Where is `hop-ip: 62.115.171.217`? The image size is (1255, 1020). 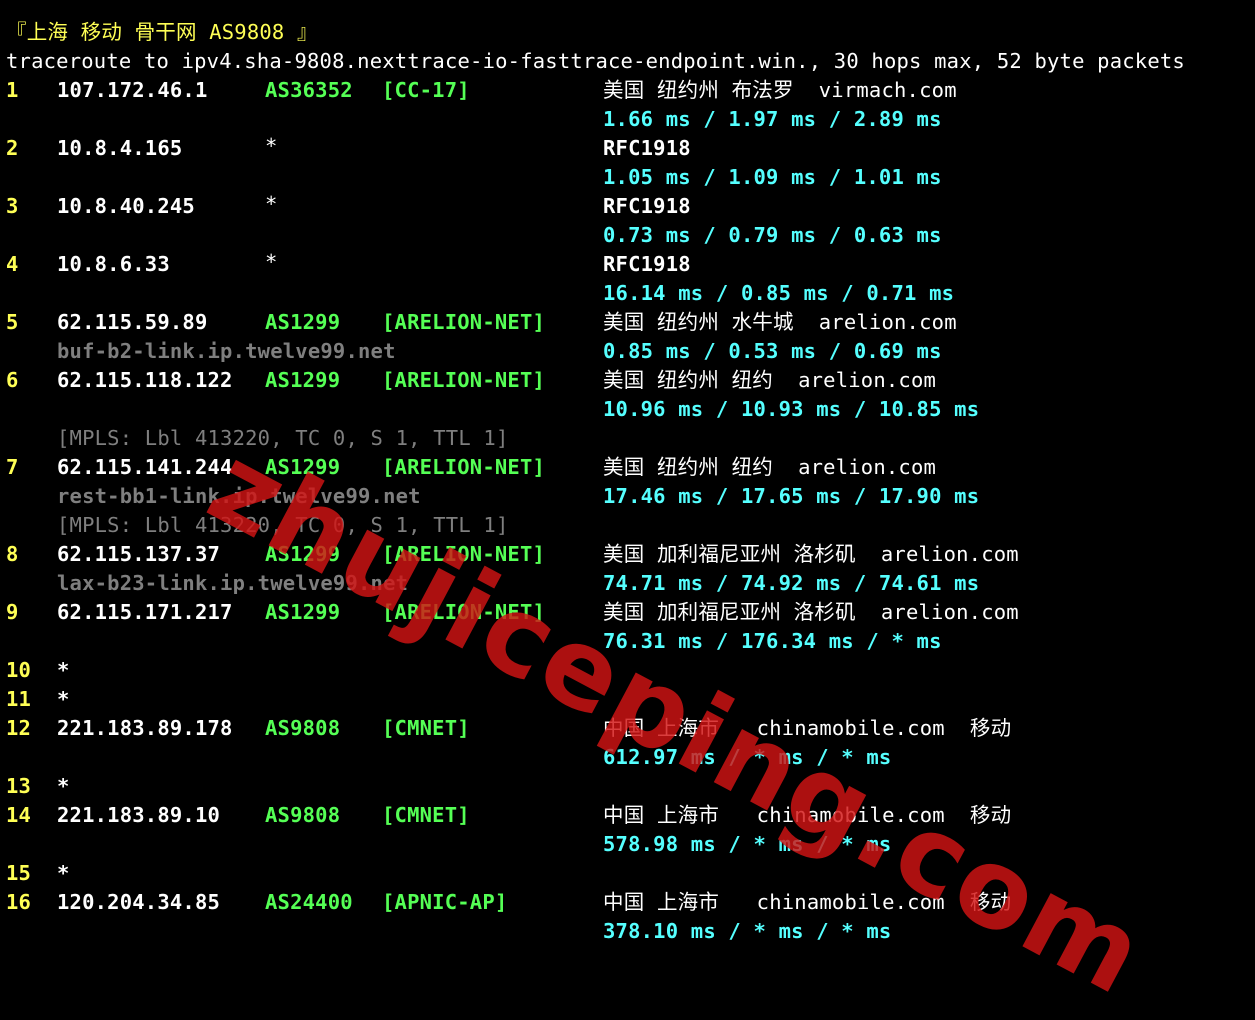
hop-ip: 62.115.171.217 is located at coordinates (145, 612).